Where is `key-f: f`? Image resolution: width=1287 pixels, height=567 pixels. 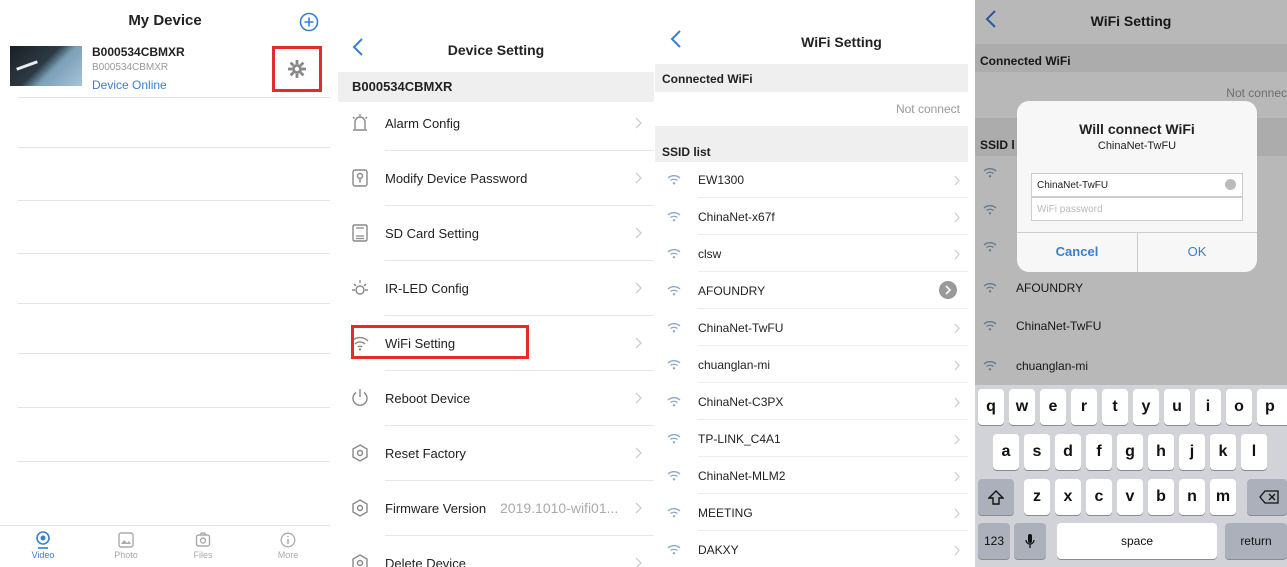 key-f: f is located at coordinates (1099, 452).